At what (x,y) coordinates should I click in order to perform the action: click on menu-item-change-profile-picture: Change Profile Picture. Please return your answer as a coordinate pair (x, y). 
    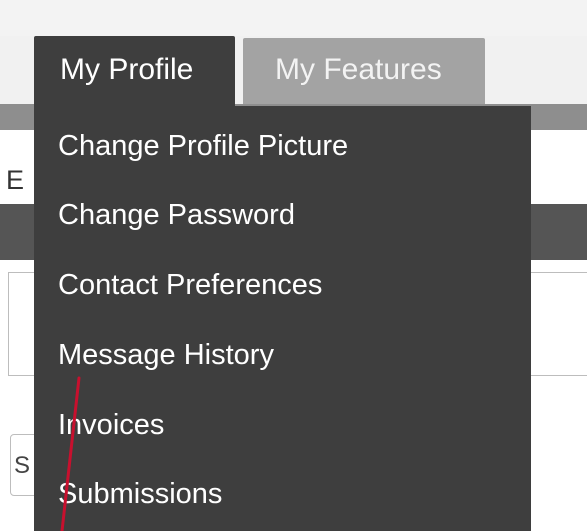
    Looking at the image, I should click on (203, 146).